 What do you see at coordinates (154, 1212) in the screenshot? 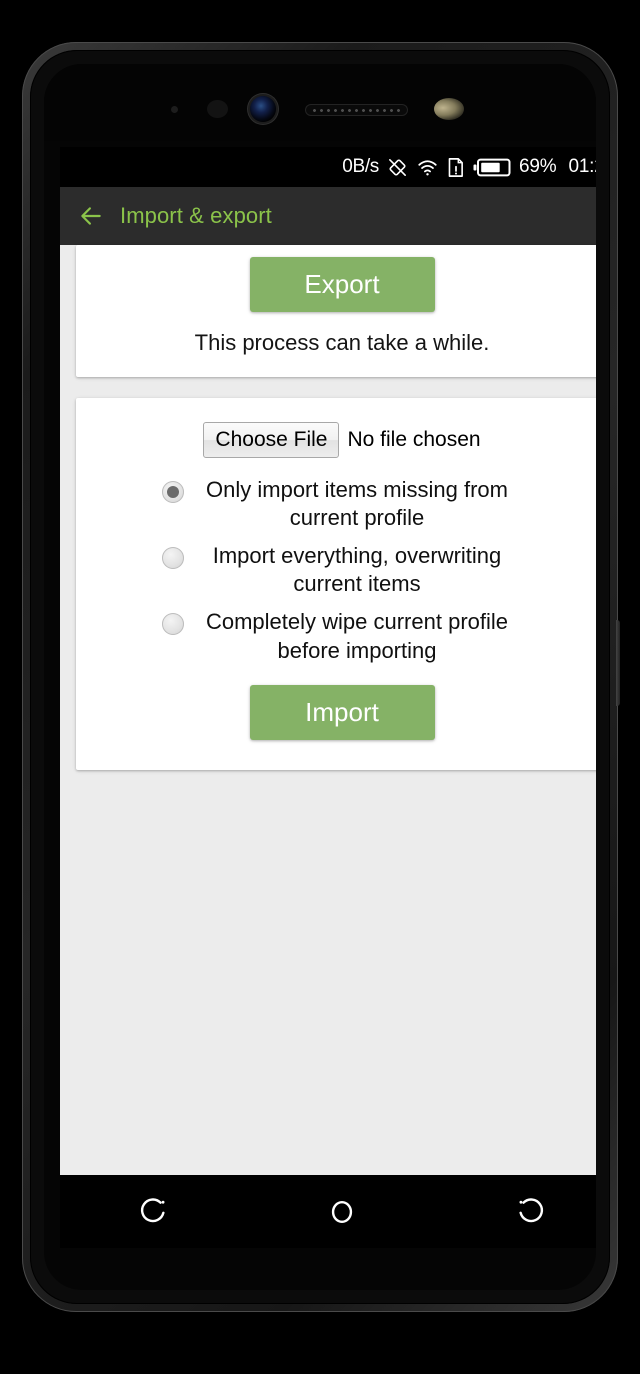
I see `recents-icon` at bounding box center [154, 1212].